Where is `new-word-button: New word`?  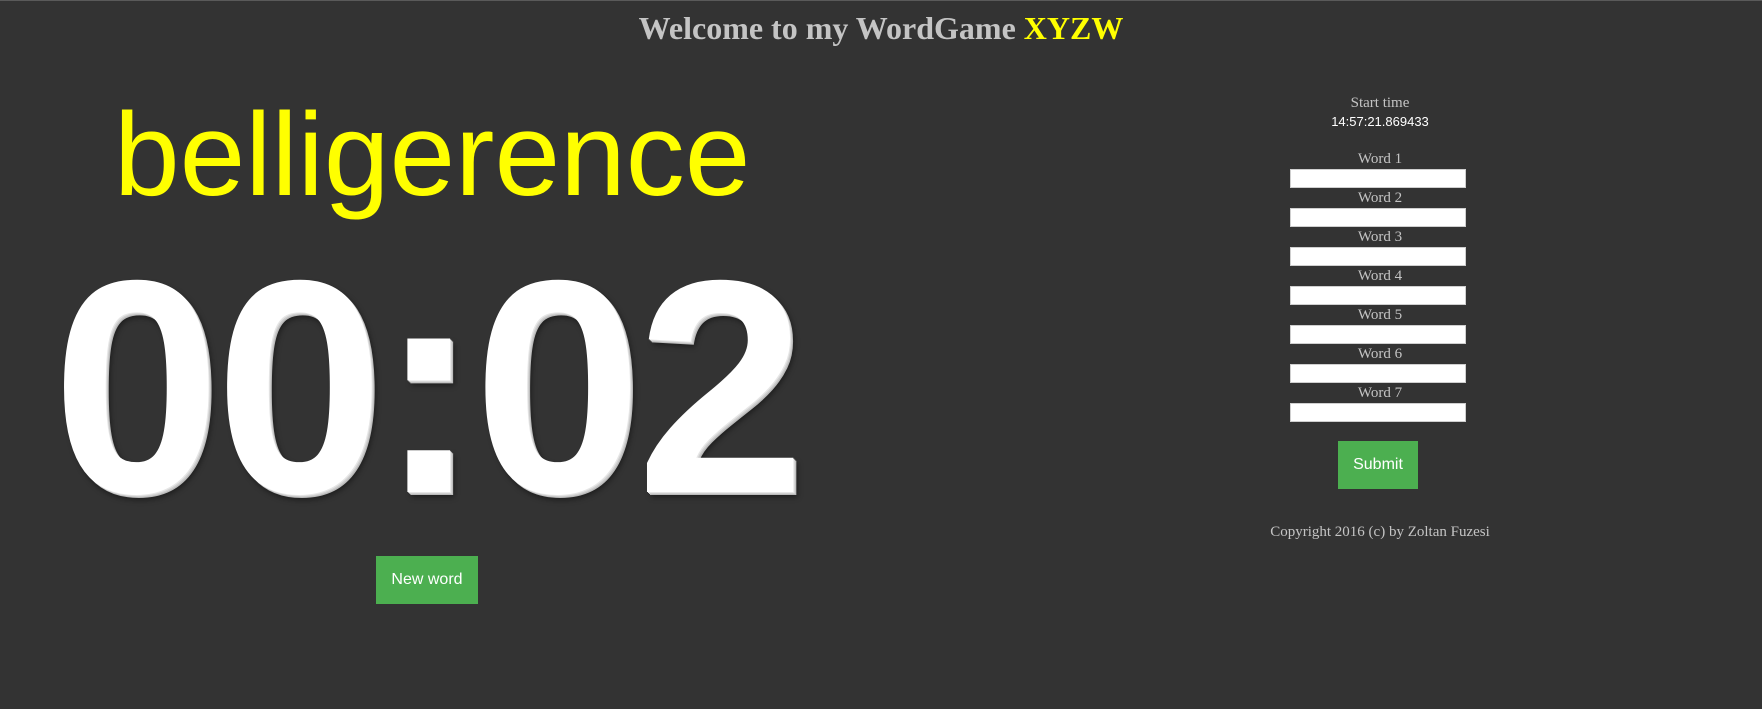
new-word-button: New word is located at coordinates (427, 580).